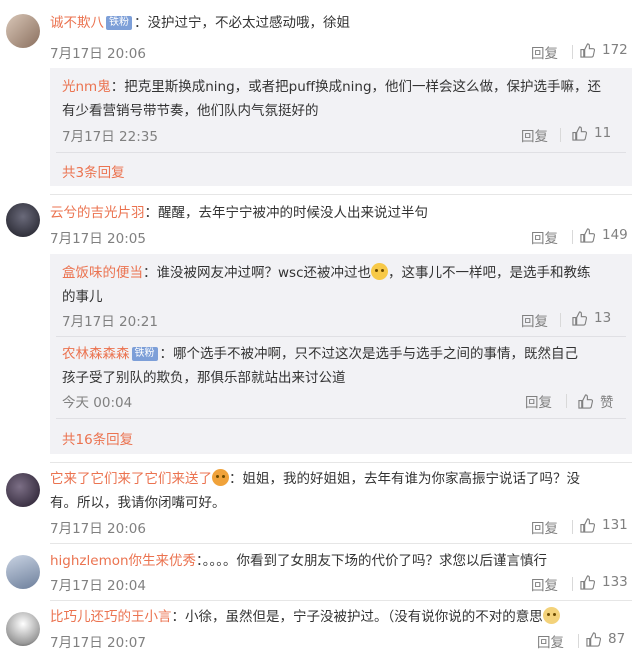 The width and height of the screenshot is (640, 651). I want to click on like-button: 133, so click(604, 582).